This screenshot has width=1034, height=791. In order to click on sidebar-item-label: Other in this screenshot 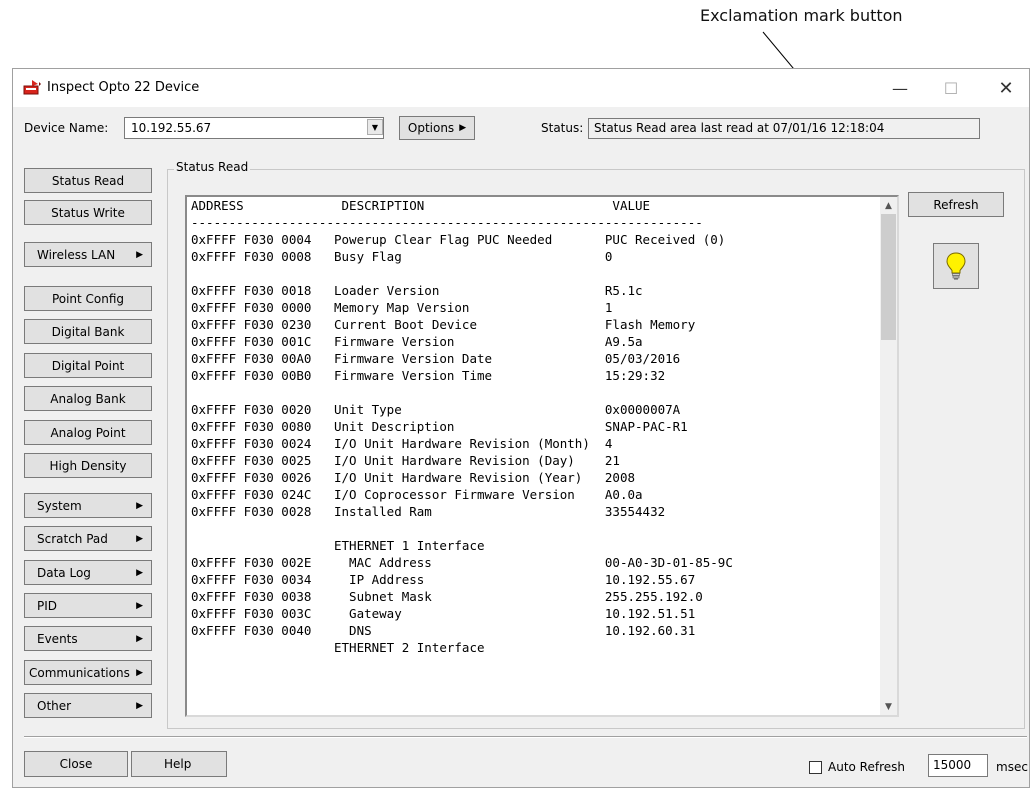, I will do `click(54, 705)`.